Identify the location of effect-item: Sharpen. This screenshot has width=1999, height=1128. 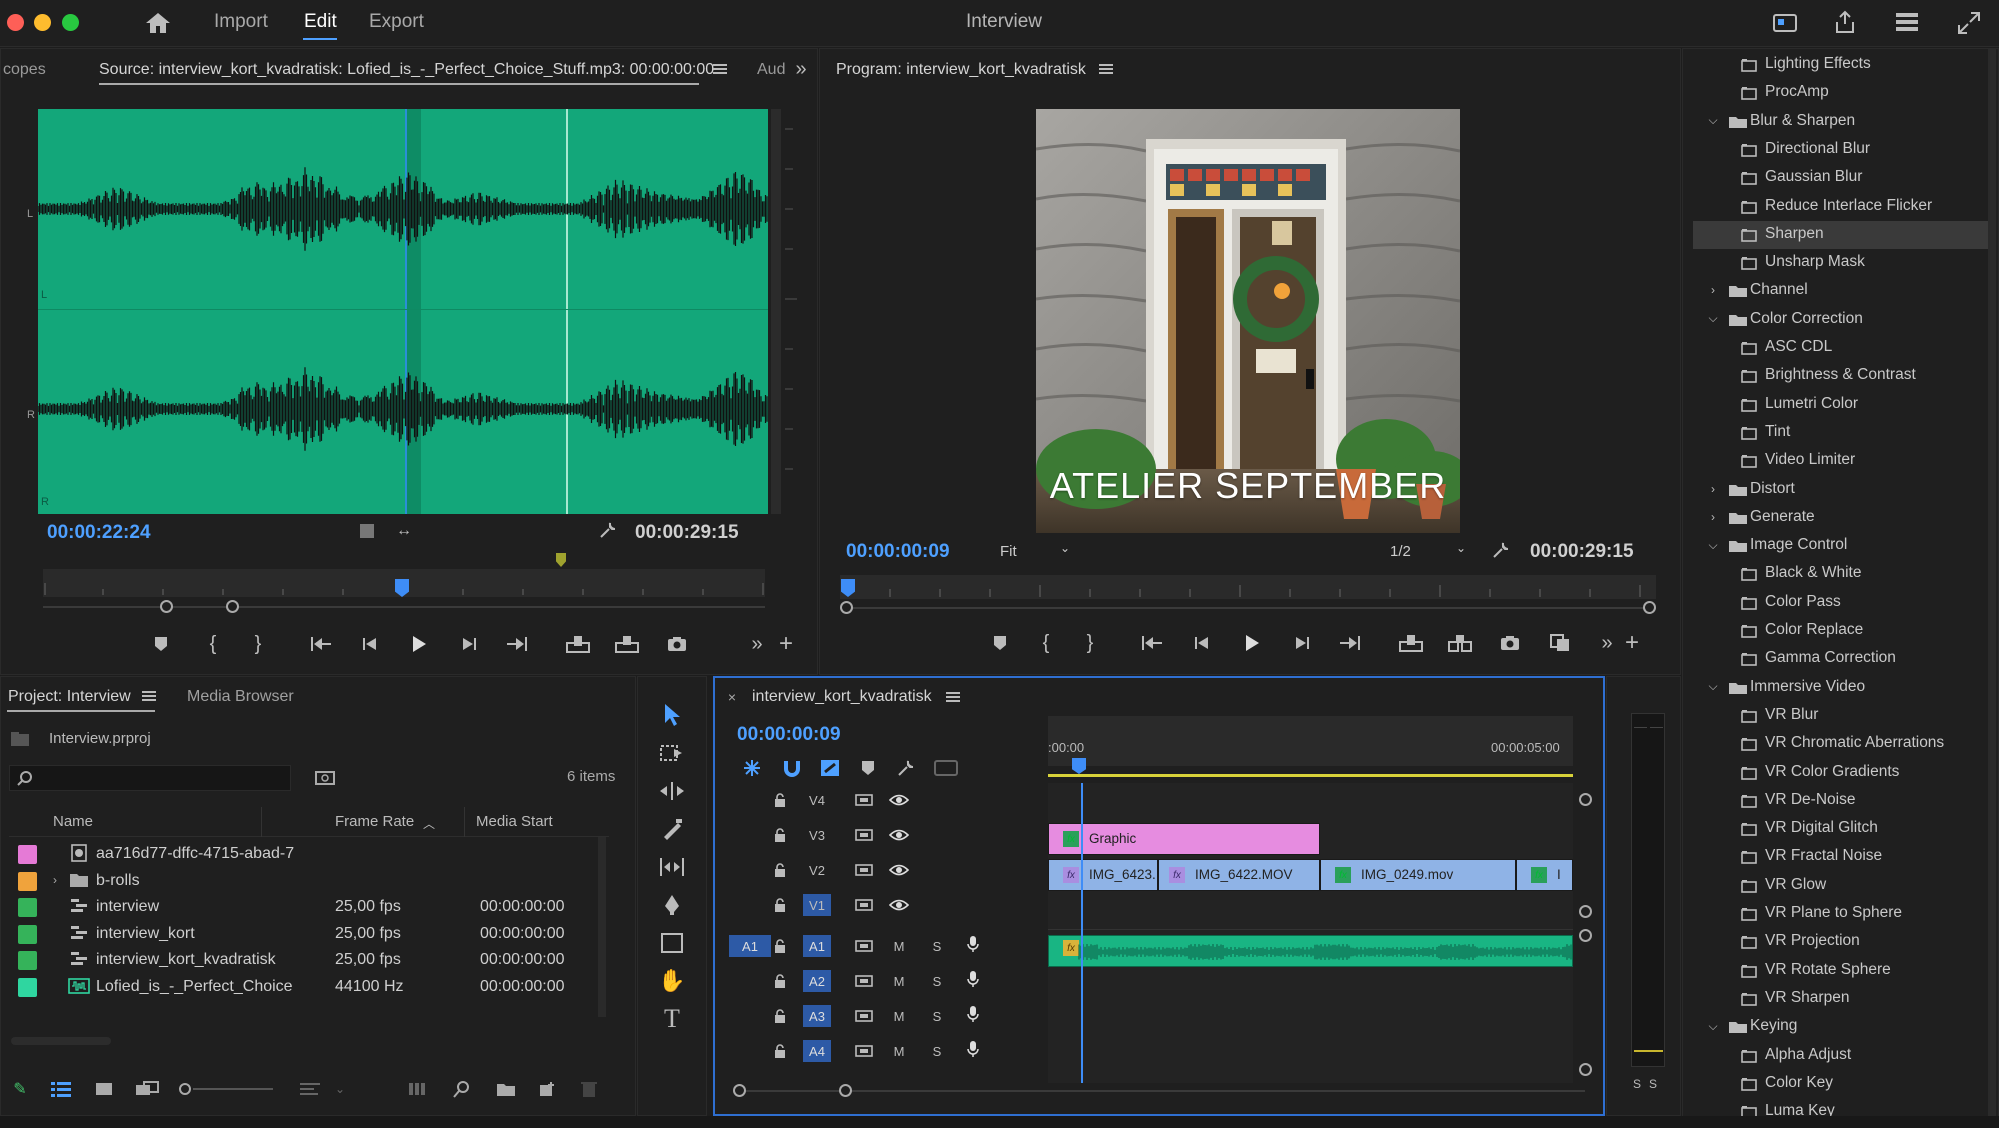
(1843, 234).